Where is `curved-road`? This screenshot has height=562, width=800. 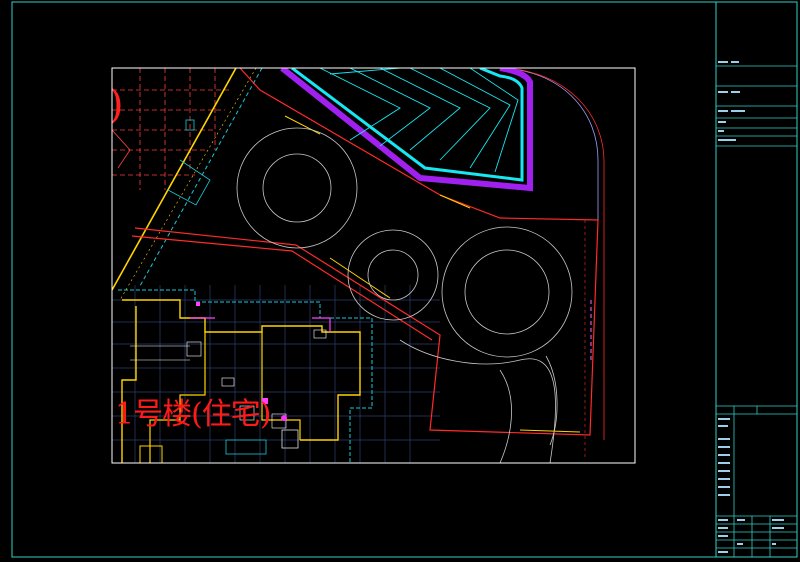 curved-road is located at coordinates (552, 264).